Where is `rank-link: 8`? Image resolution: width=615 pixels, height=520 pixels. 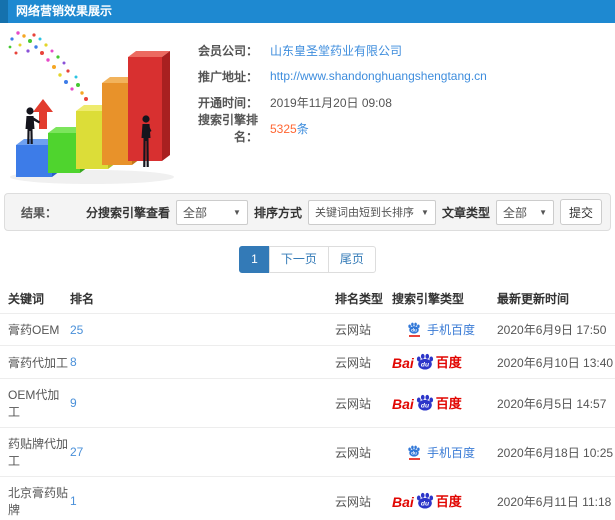 rank-link: 8 is located at coordinates (73, 362).